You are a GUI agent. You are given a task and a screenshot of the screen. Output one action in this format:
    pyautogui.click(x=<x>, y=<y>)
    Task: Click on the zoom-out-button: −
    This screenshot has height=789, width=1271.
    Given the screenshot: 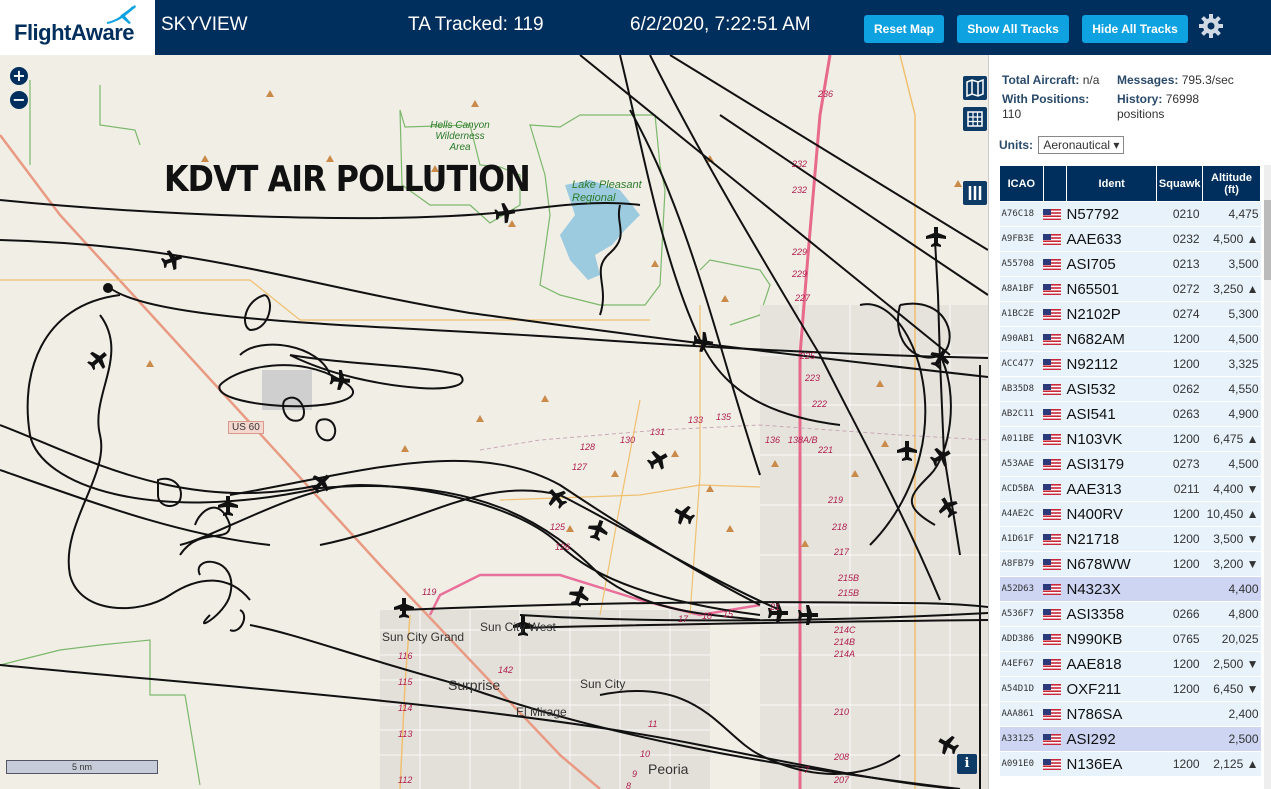 What is the action you would take?
    pyautogui.click(x=19, y=100)
    